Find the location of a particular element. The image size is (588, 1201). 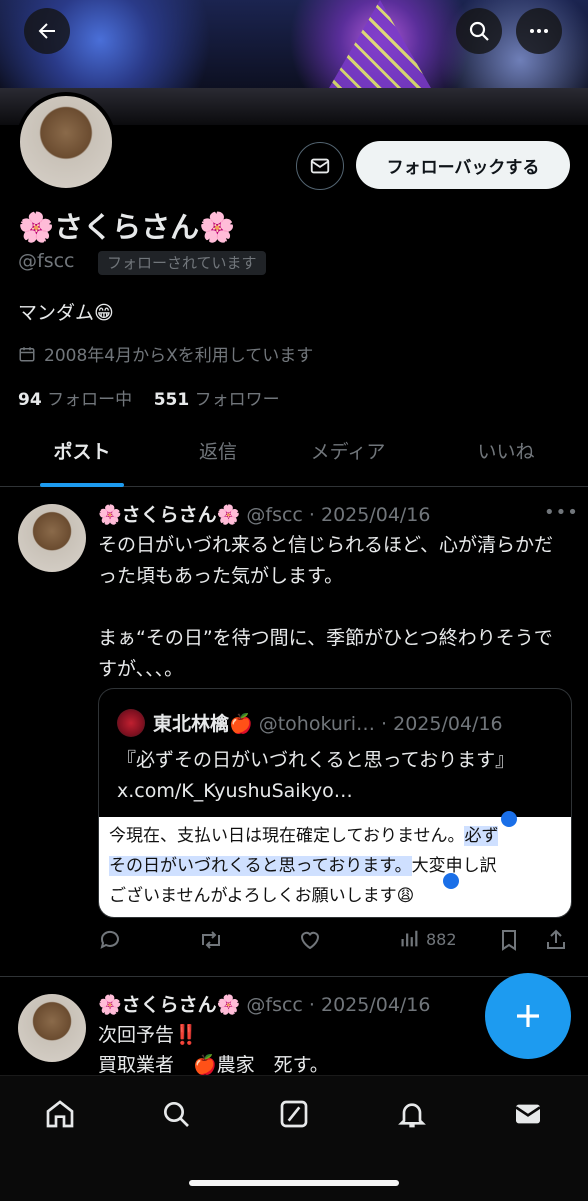

quote-header: 東北林檎🍎 @tohokuri… · 2025/04/16 is located at coordinates (328, 722).